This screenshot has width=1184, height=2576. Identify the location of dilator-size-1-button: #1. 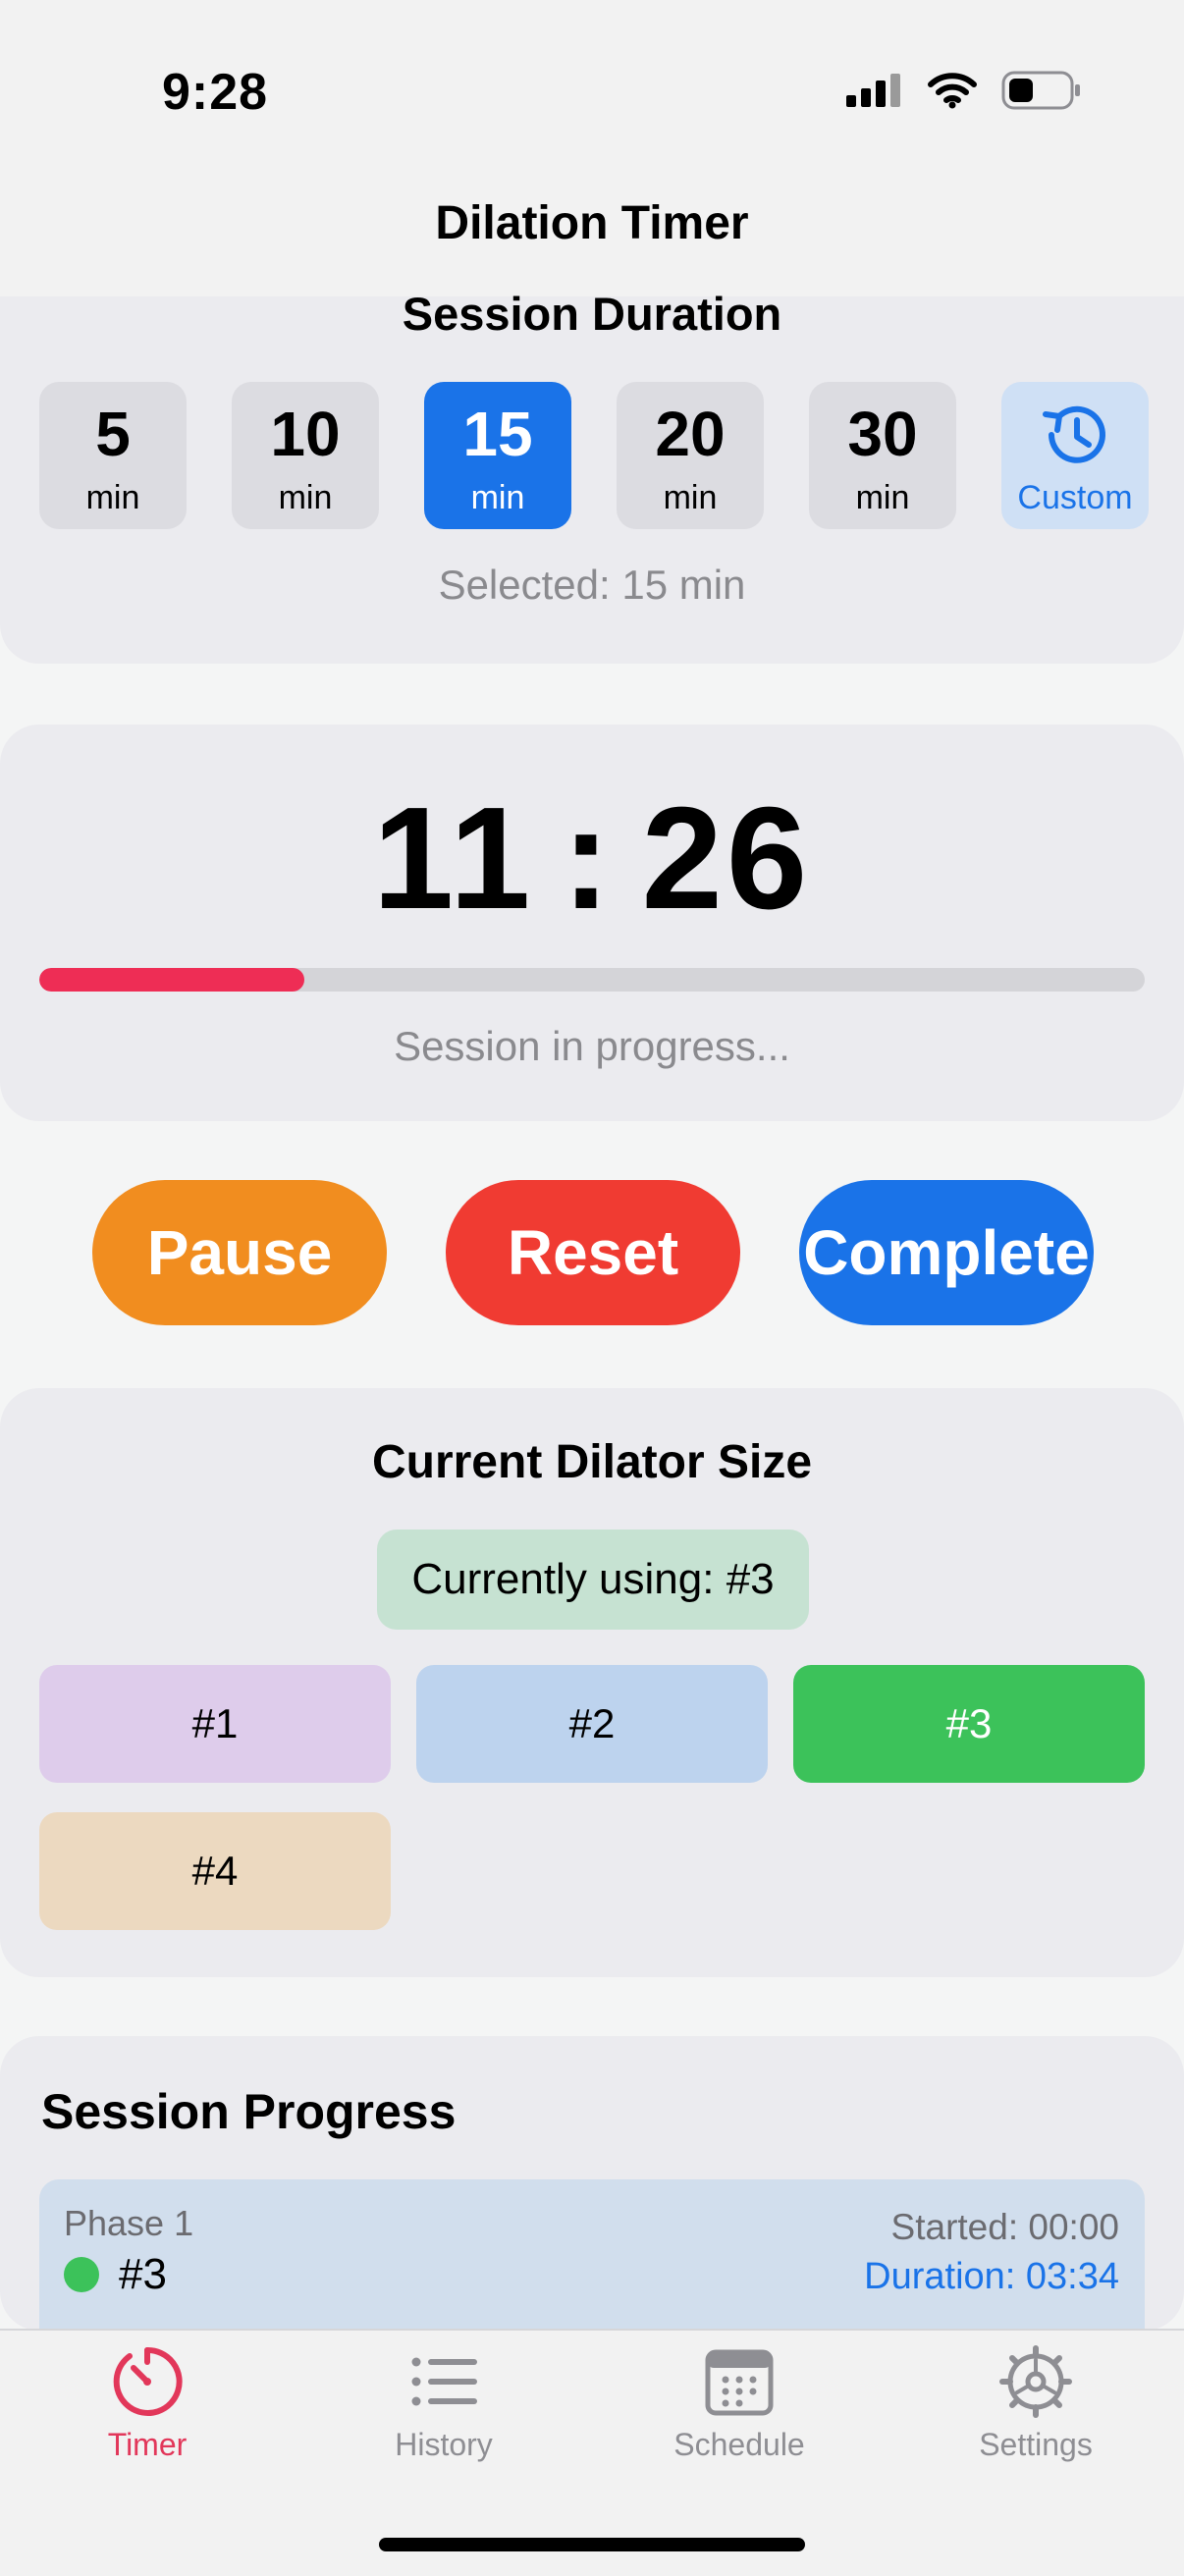
(215, 1724).